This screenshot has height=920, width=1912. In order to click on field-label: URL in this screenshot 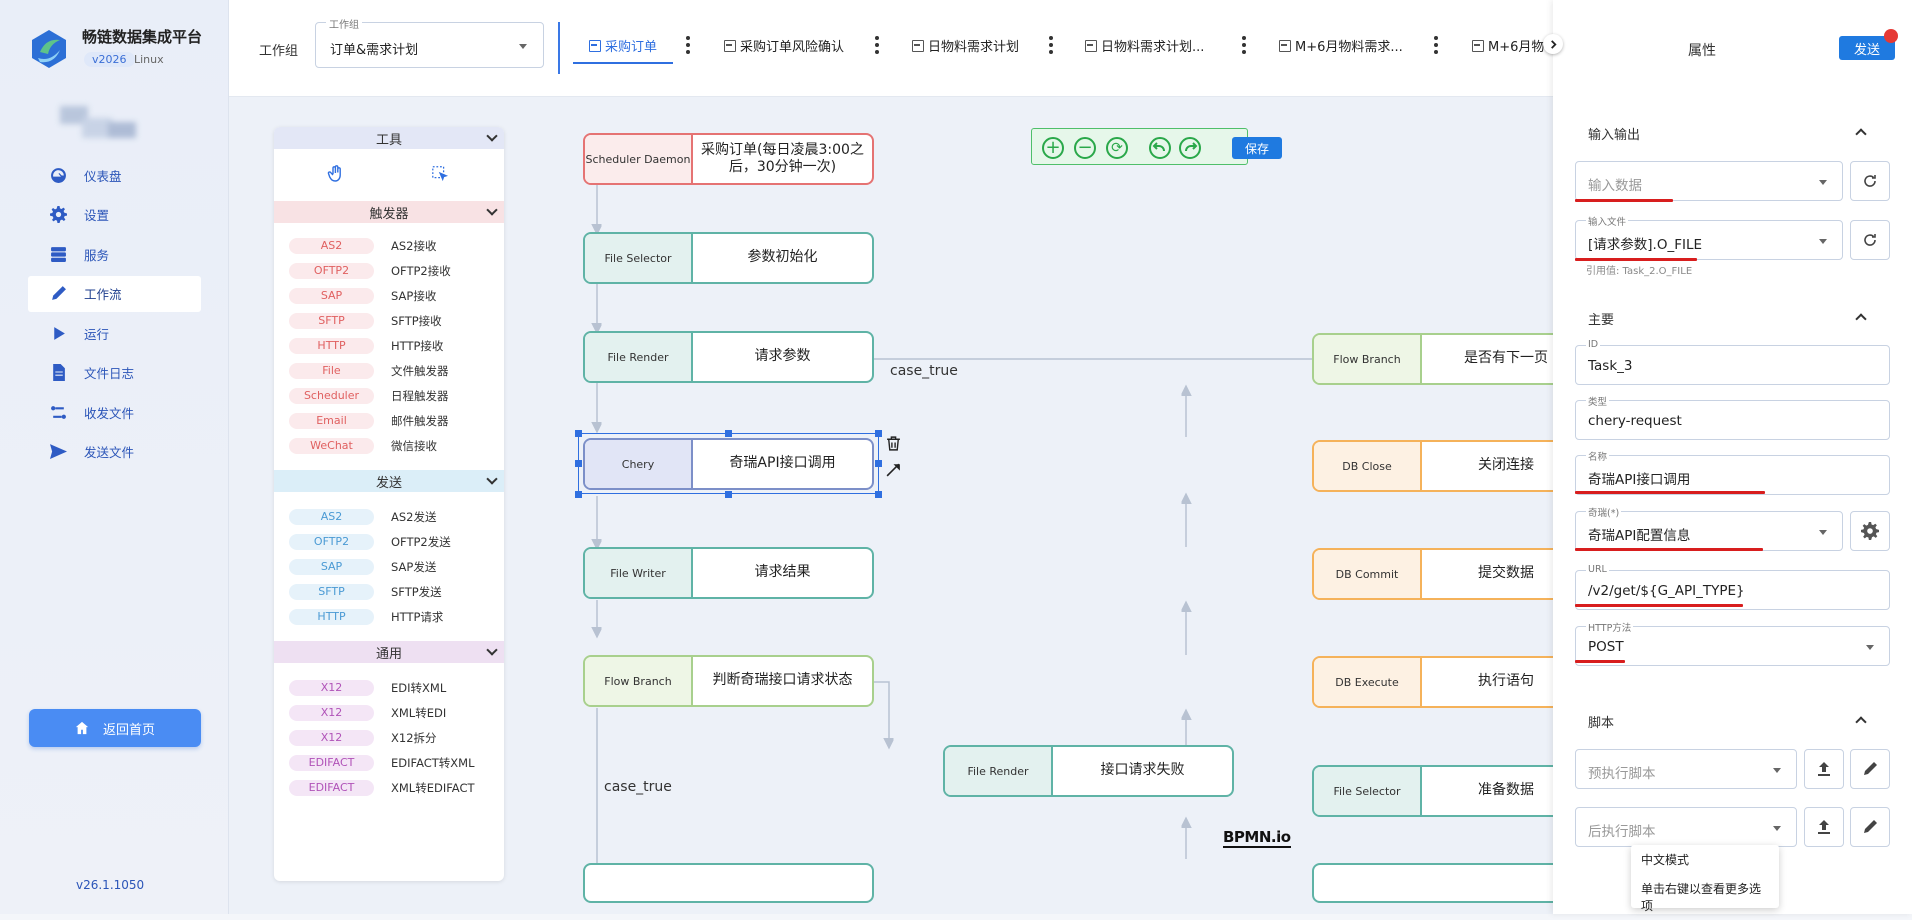, I will do `click(1597, 569)`.